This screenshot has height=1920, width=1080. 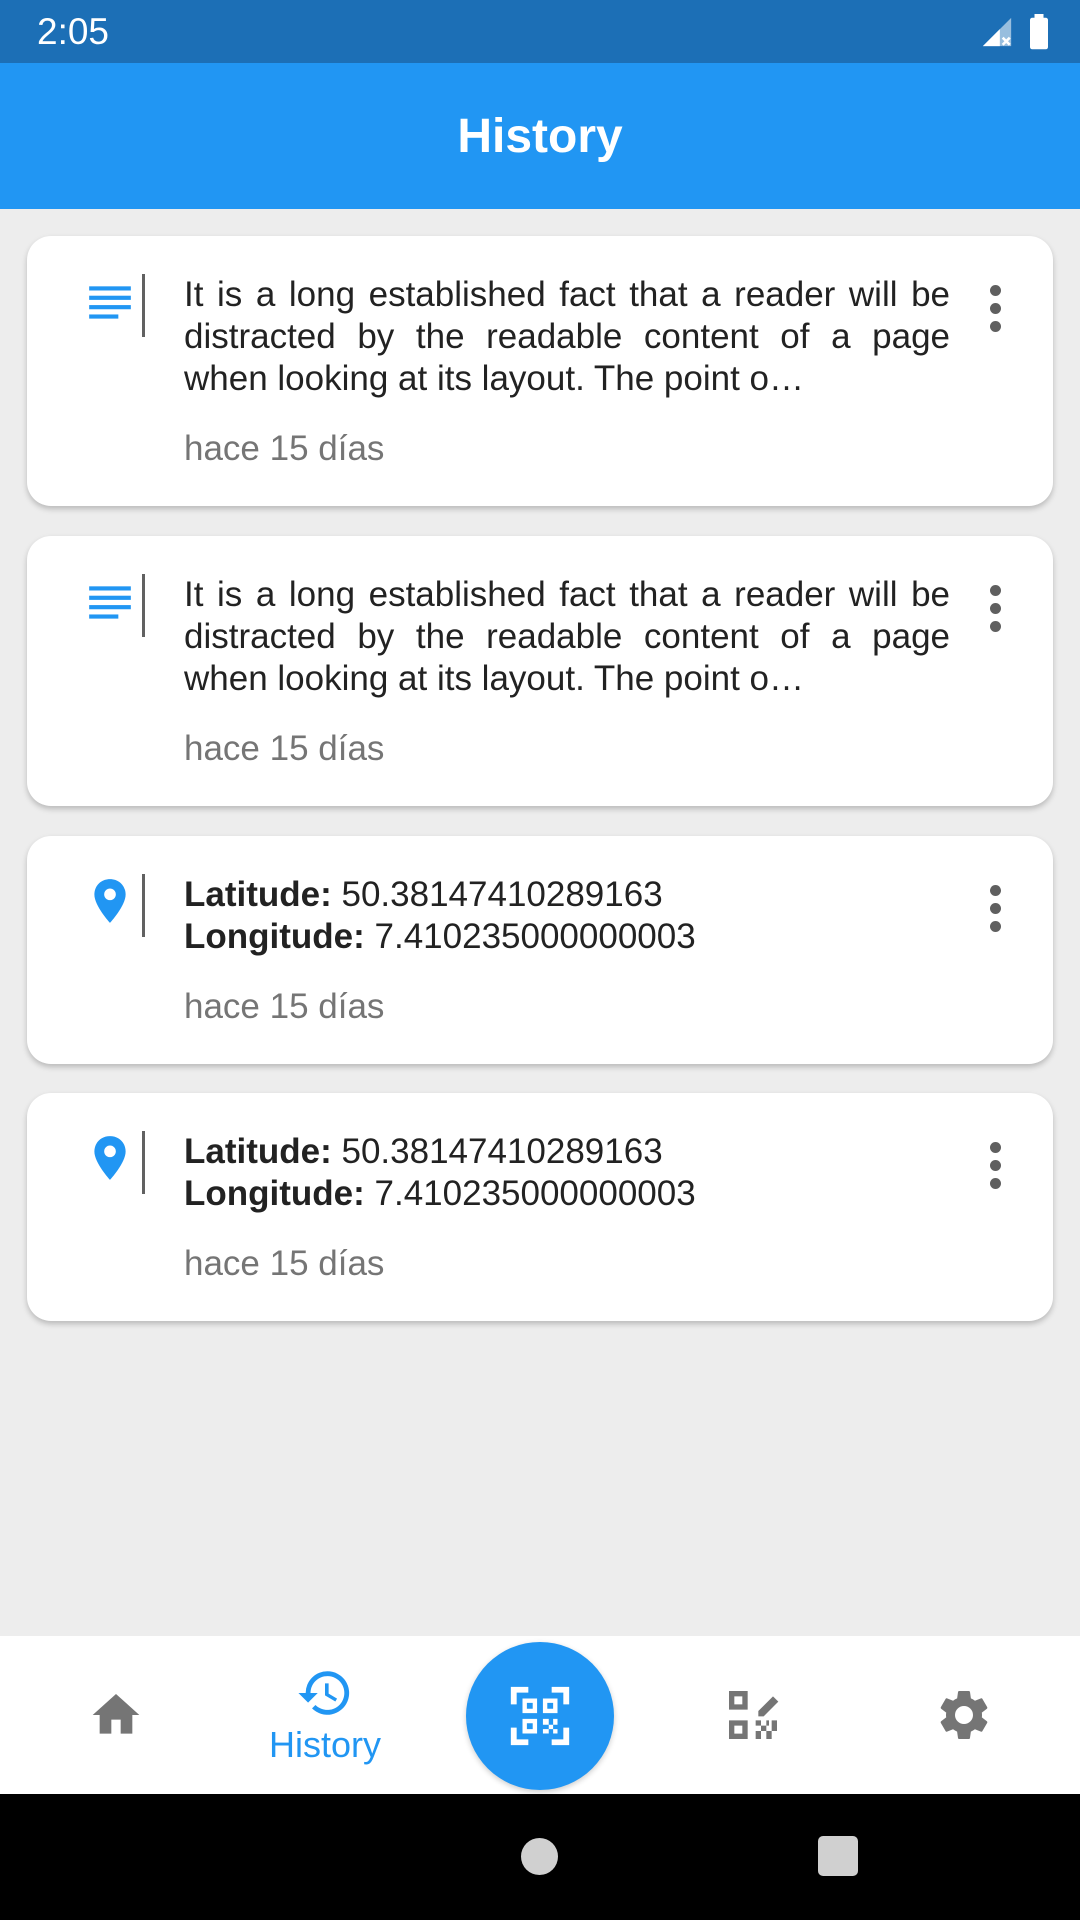 I want to click on status-time: 2:05, so click(x=73, y=31).